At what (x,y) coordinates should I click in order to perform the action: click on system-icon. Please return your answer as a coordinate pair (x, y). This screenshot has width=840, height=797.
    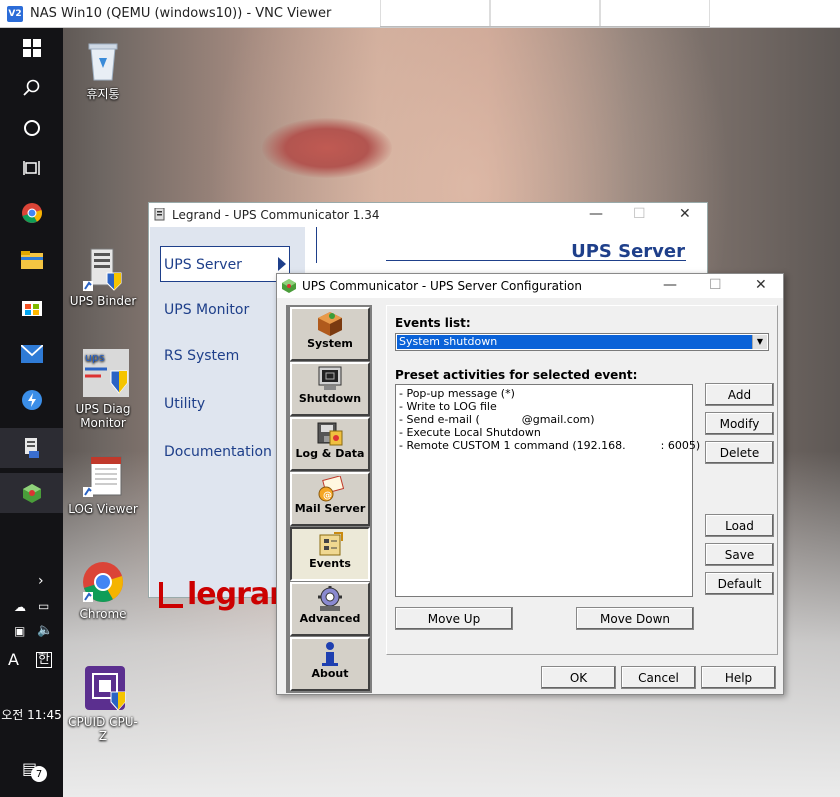
    Looking at the image, I should click on (330, 324).